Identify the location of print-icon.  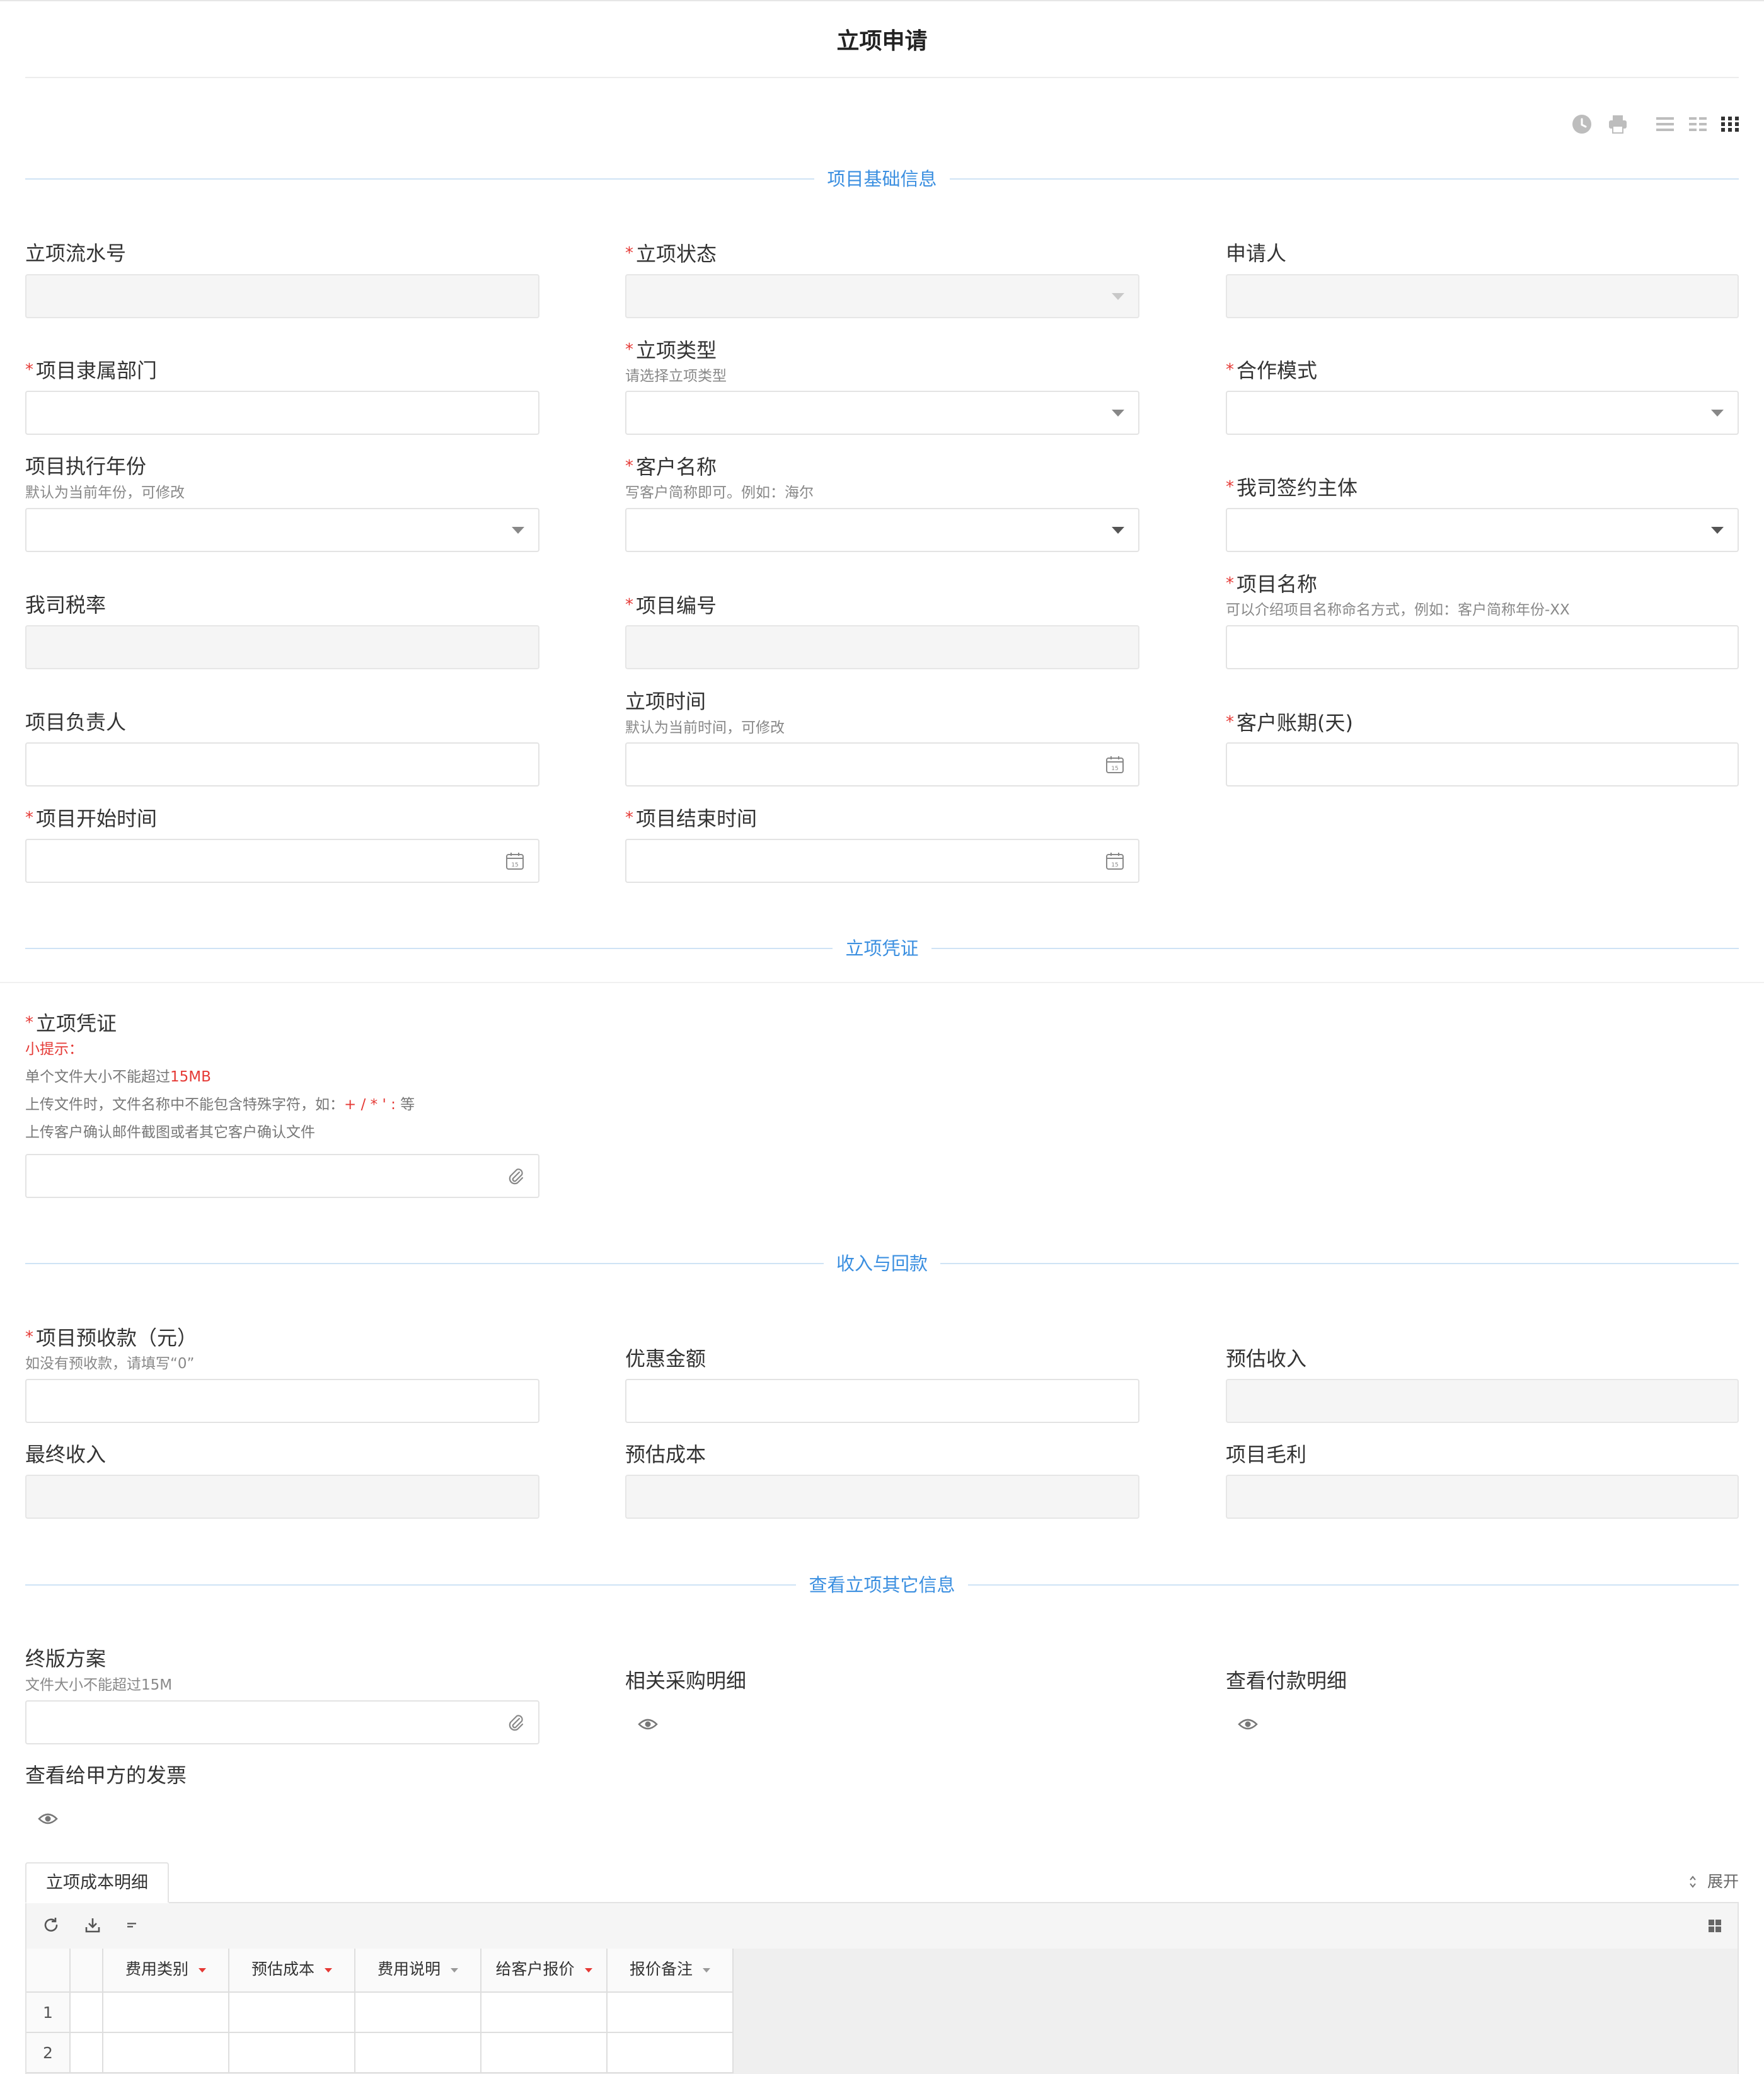
(1618, 124).